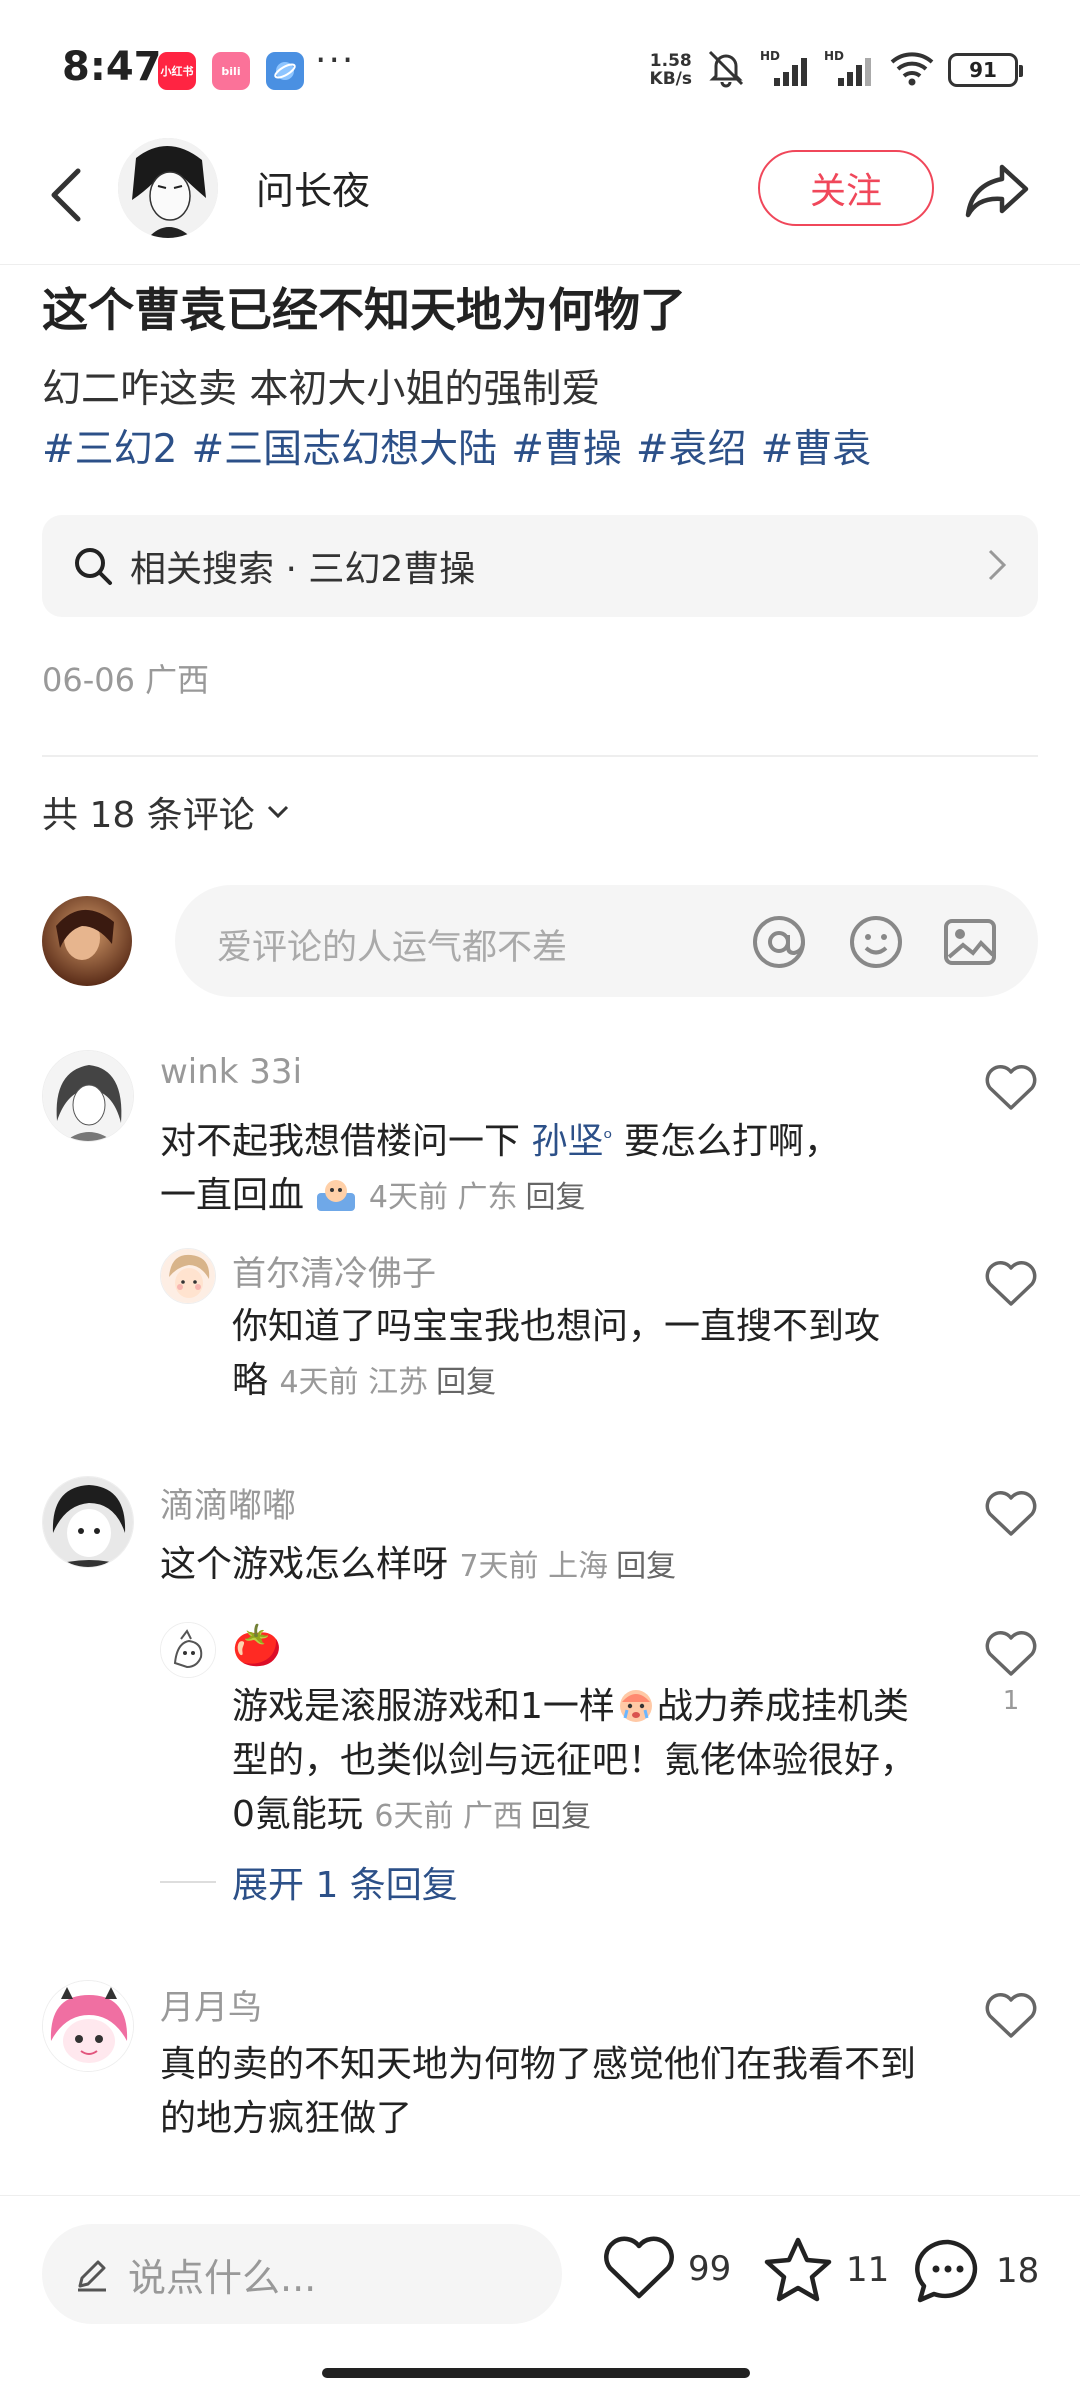 The height and width of the screenshot is (2400, 1080). Describe the element at coordinates (710, 2269) in the screenshot. I see `like-count: 99` at that location.